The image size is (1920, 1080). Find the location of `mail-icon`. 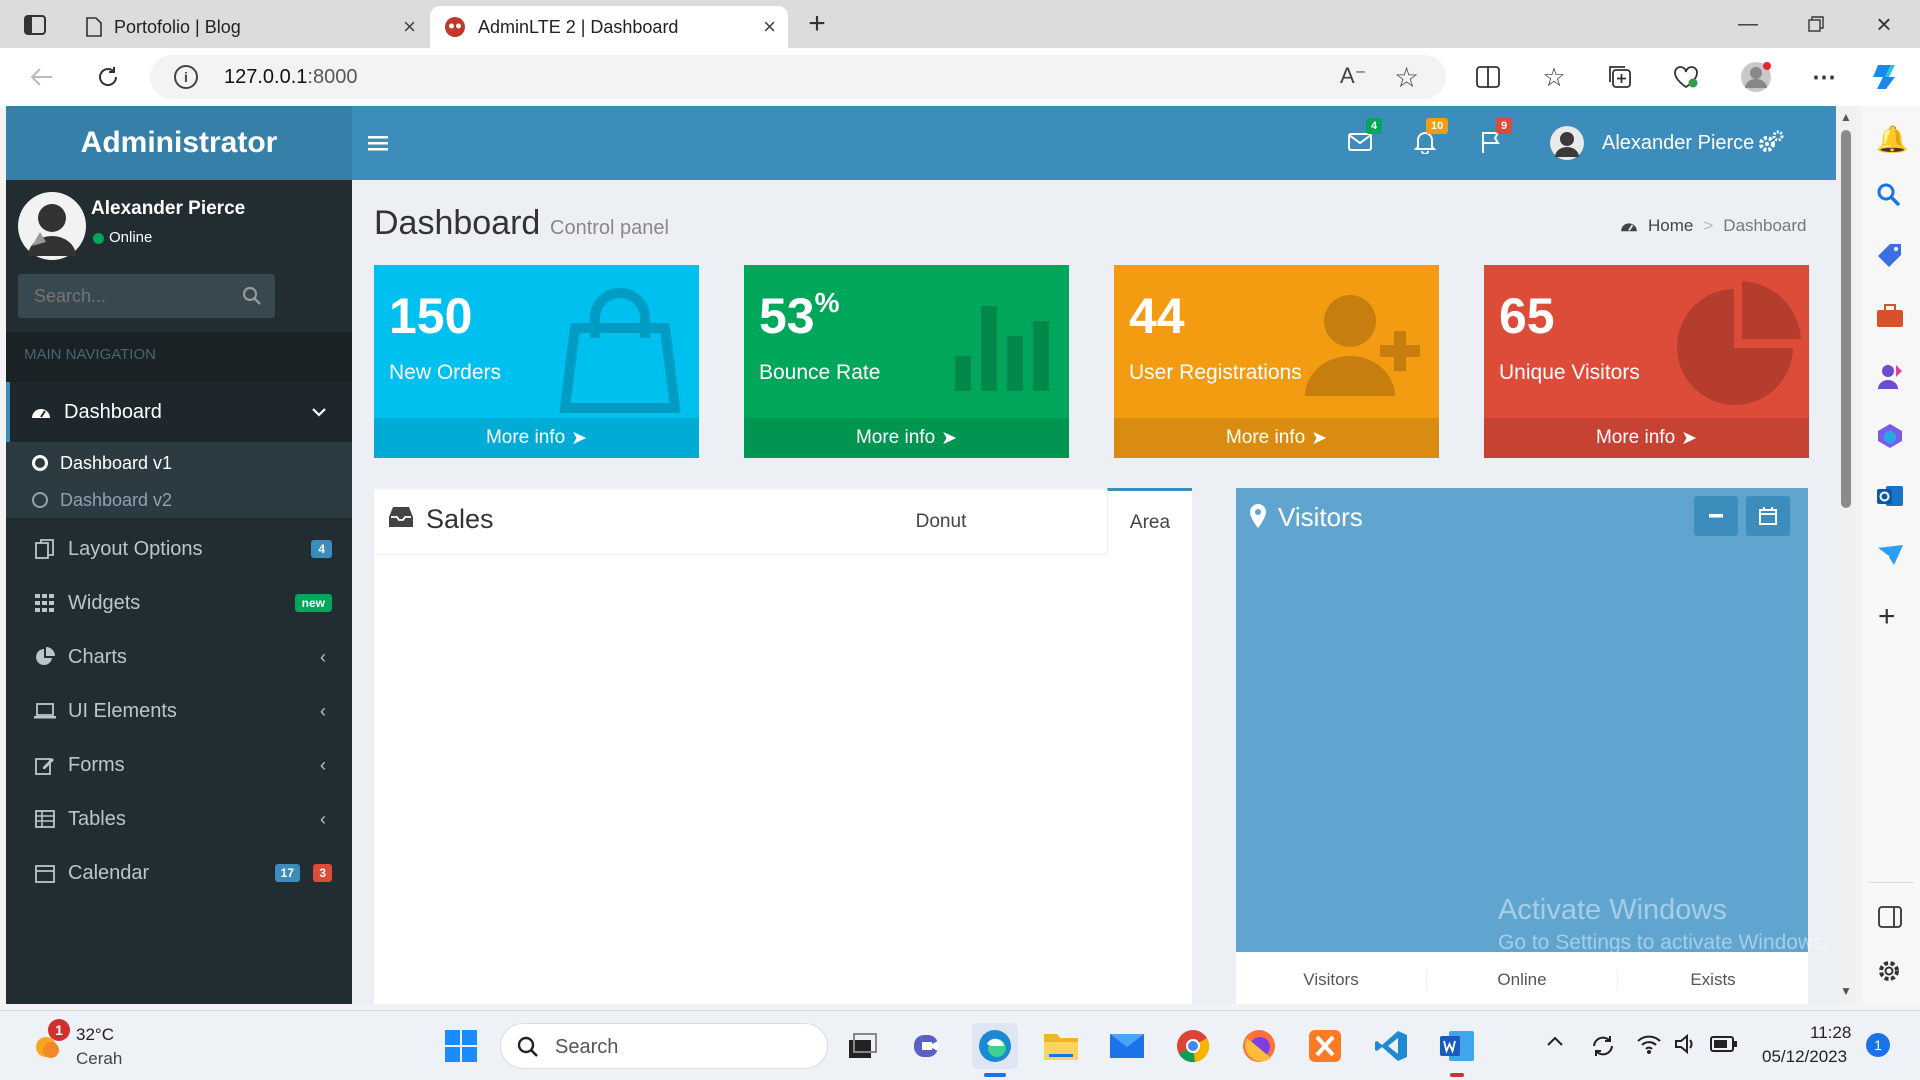

mail-icon is located at coordinates (1127, 1046).